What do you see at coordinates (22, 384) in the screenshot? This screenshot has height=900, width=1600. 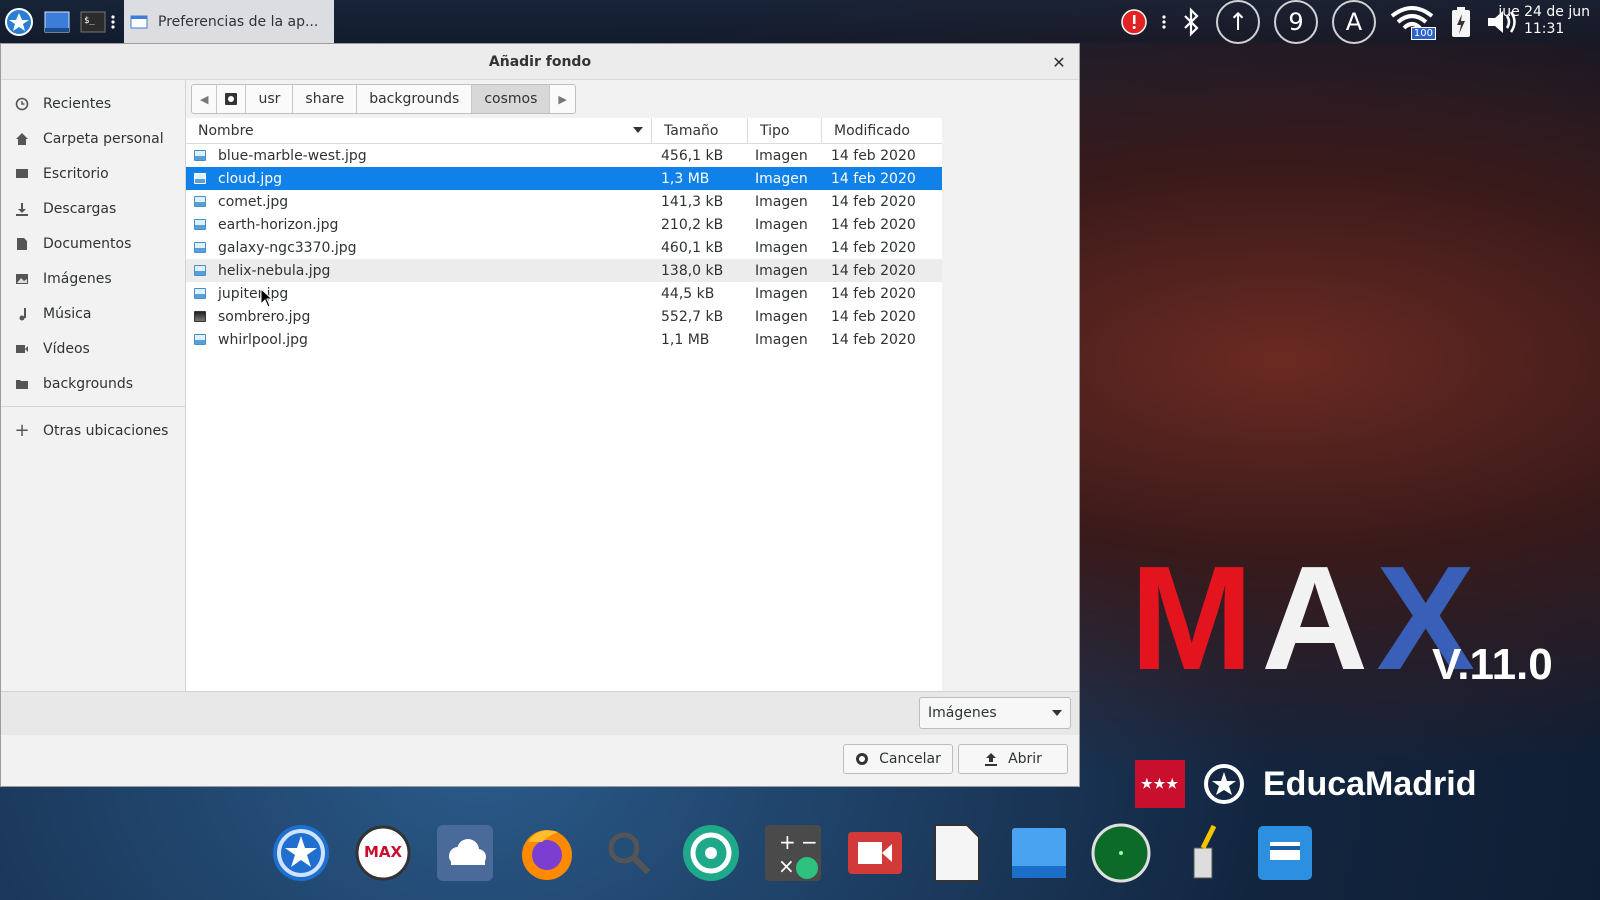 I see `folder-icon` at bounding box center [22, 384].